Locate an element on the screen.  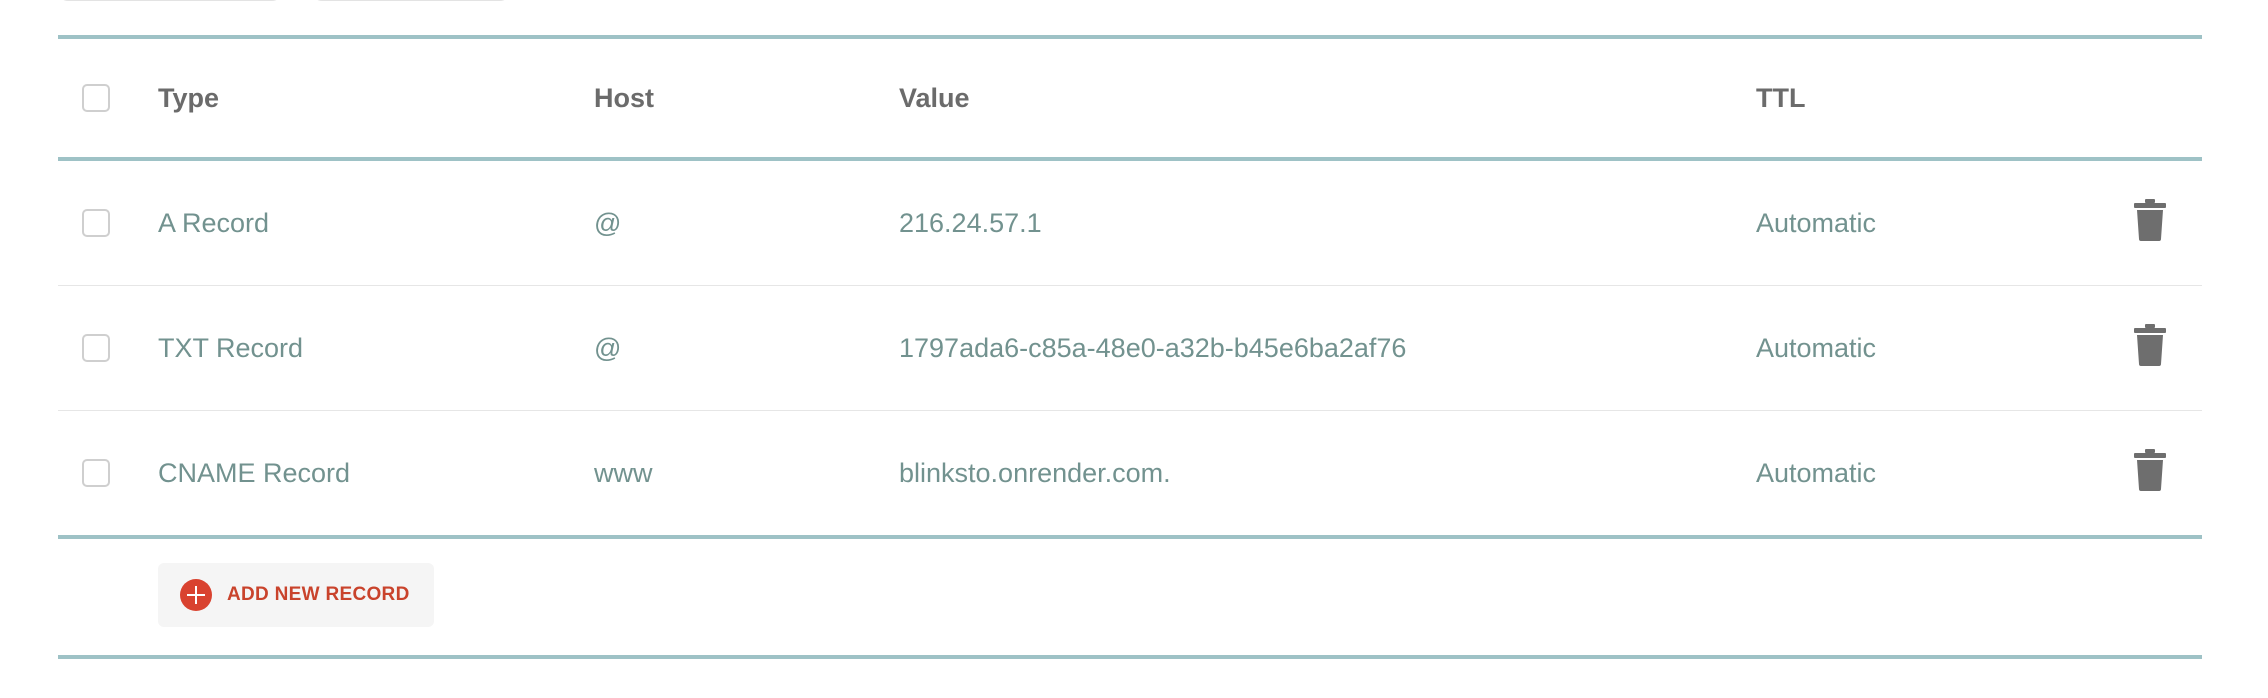
record-value: 216.24.57.1 is located at coordinates (970, 222).